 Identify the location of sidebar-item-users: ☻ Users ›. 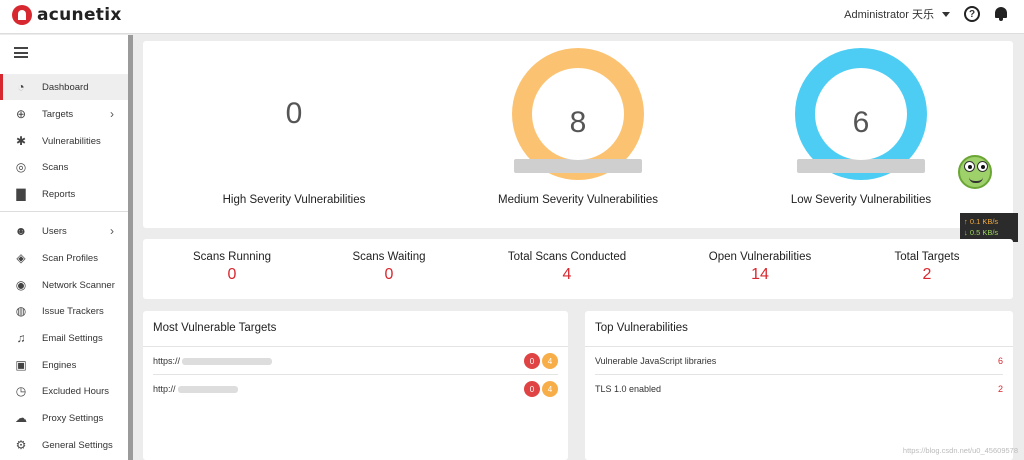
(64, 231).